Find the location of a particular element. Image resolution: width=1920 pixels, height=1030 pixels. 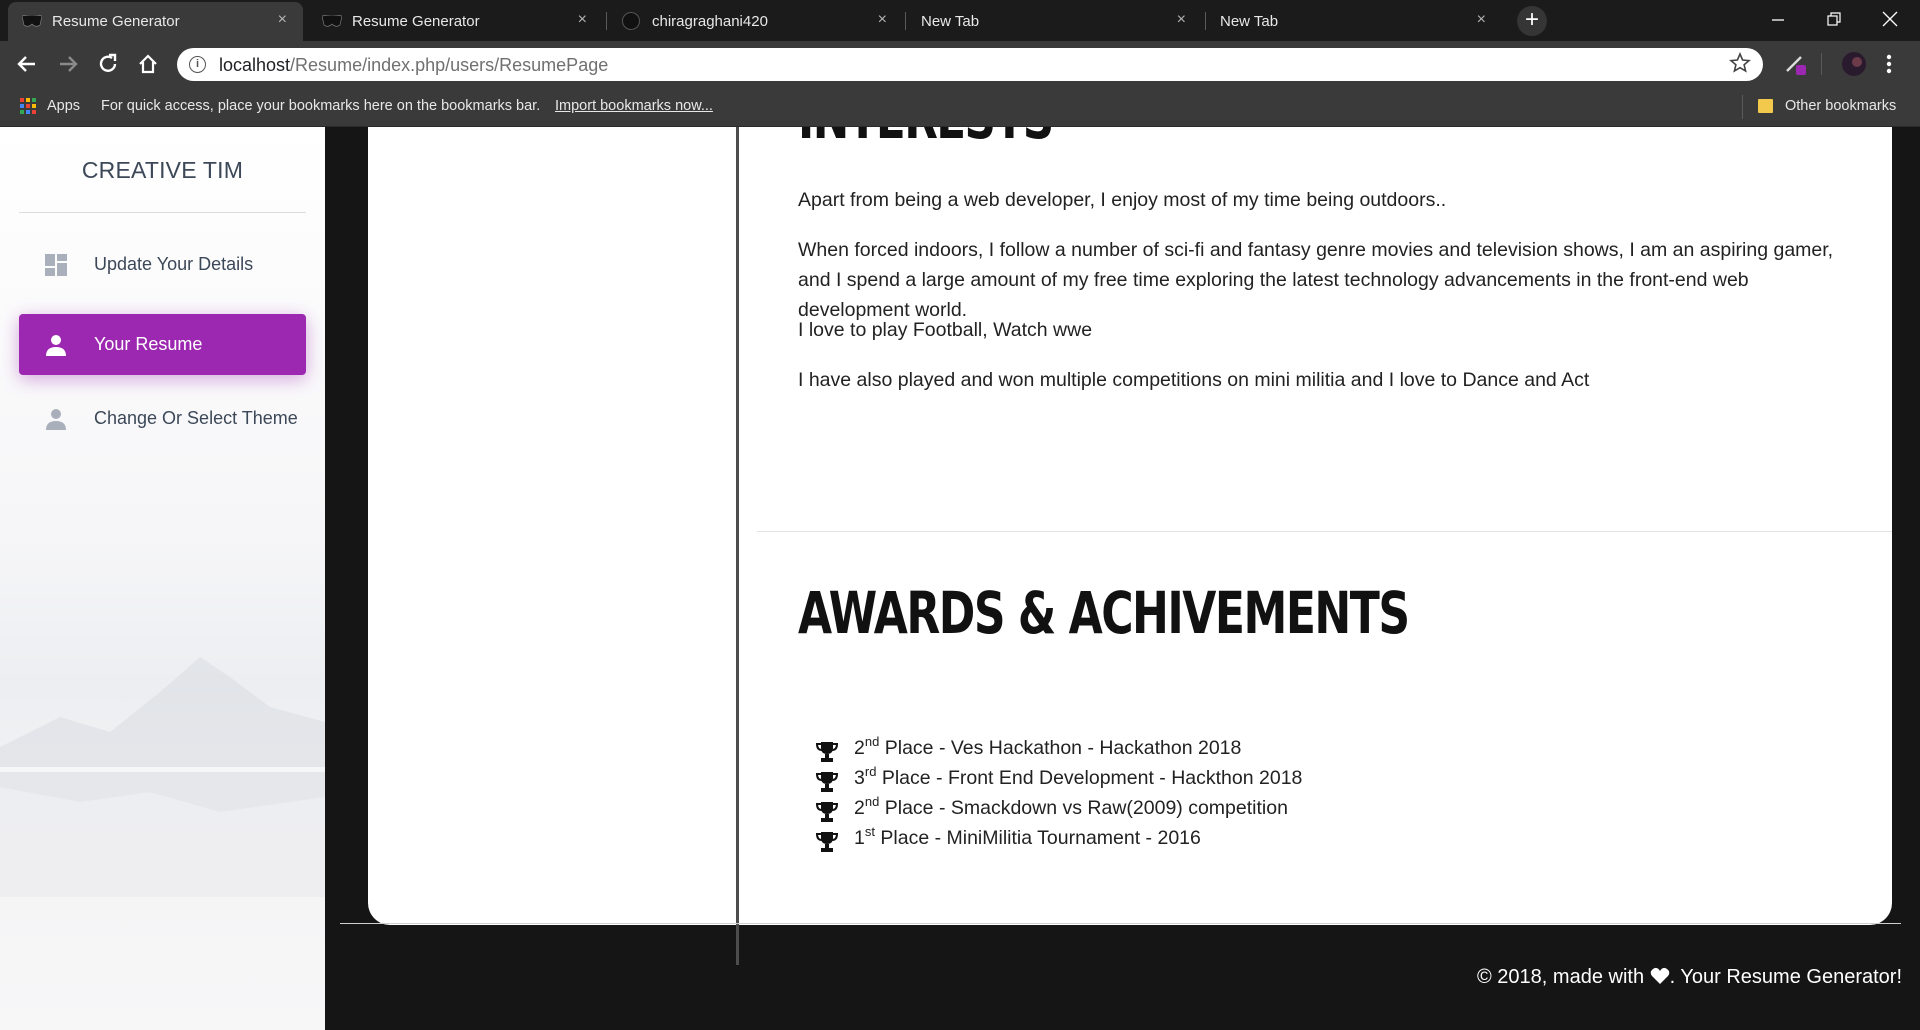

forward-icon is located at coordinates (68, 64).